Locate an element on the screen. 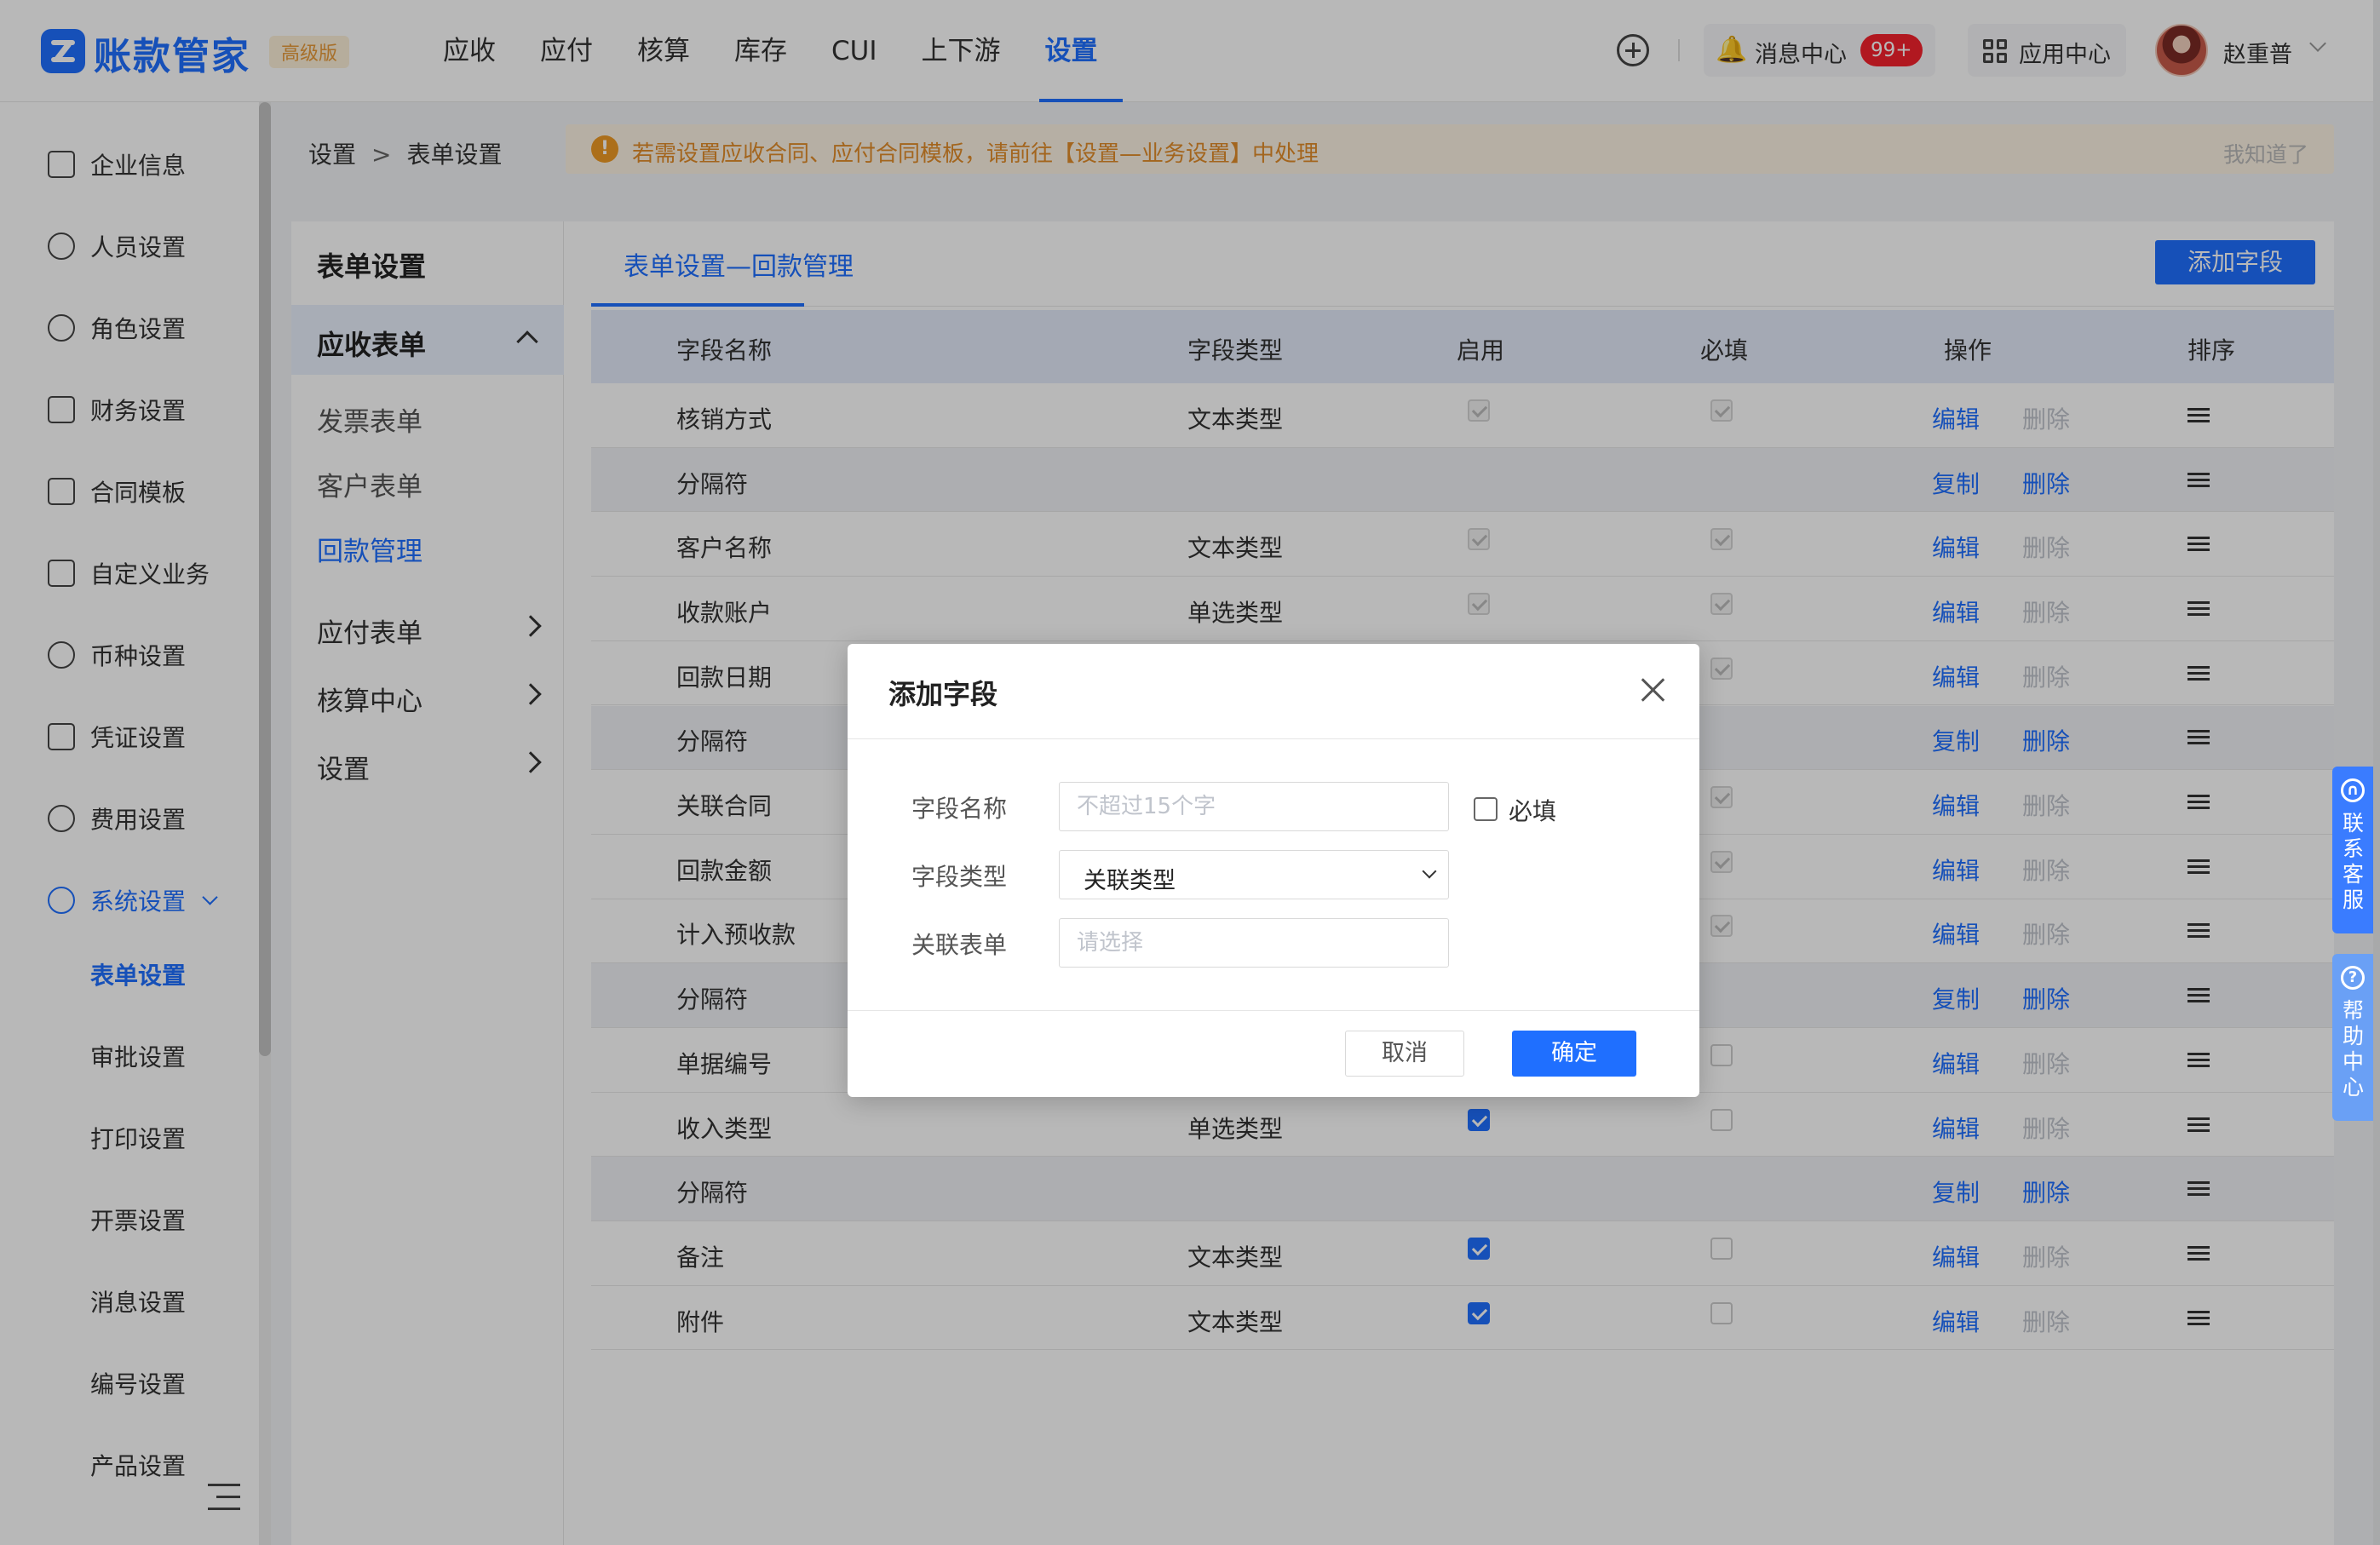 This screenshot has width=2380, height=1545. confirm-button: 确定 is located at coordinates (1574, 1054).